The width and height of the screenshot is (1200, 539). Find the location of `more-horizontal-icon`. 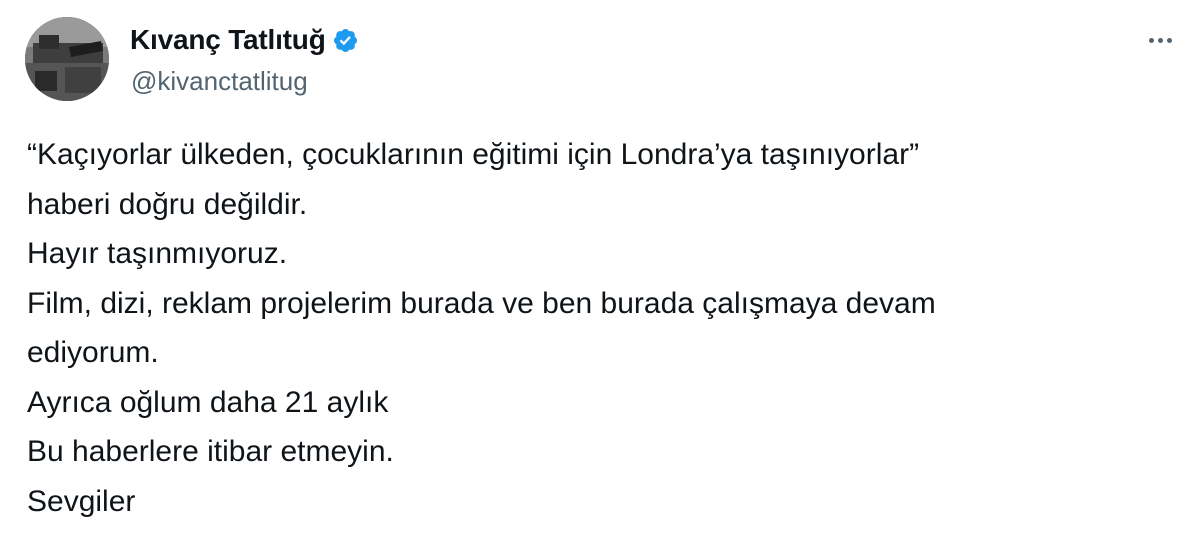

more-horizontal-icon is located at coordinates (1160, 40).